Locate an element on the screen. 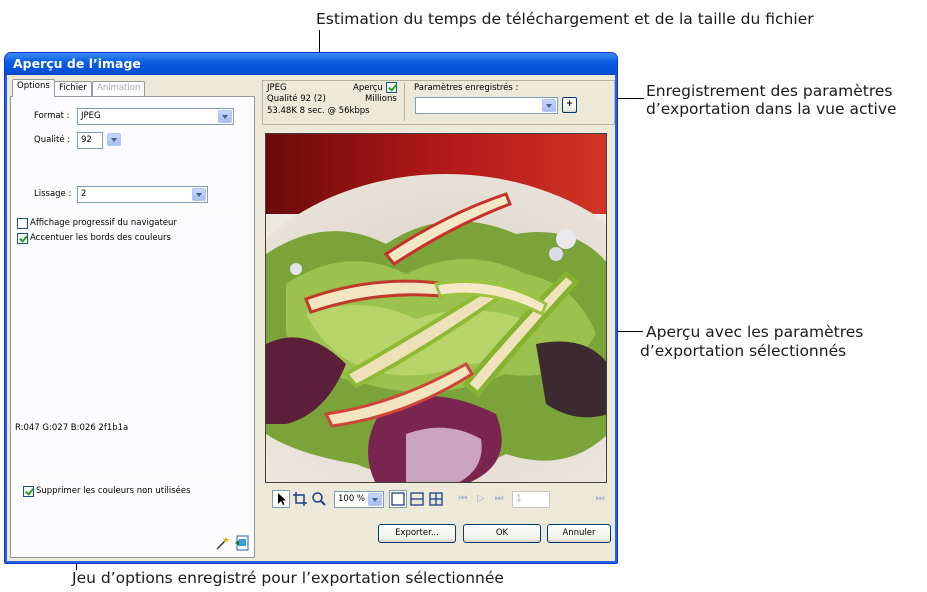 The width and height of the screenshot is (927, 592). remove-unused-checkbox is located at coordinates (28, 491).